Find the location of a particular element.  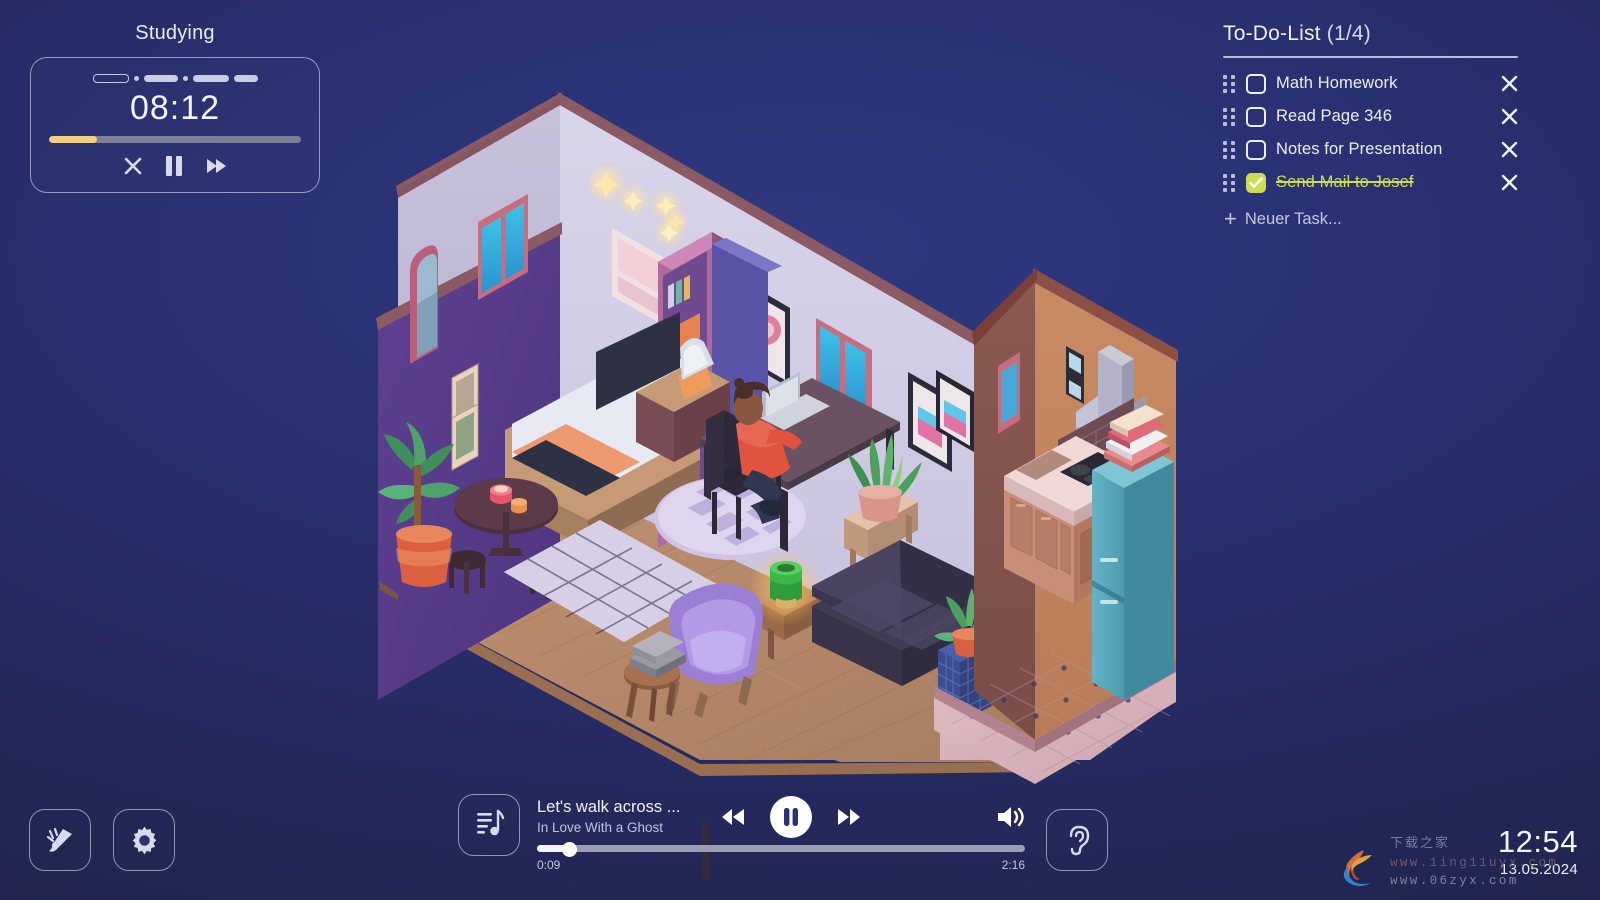

previous-icon is located at coordinates (733, 817).